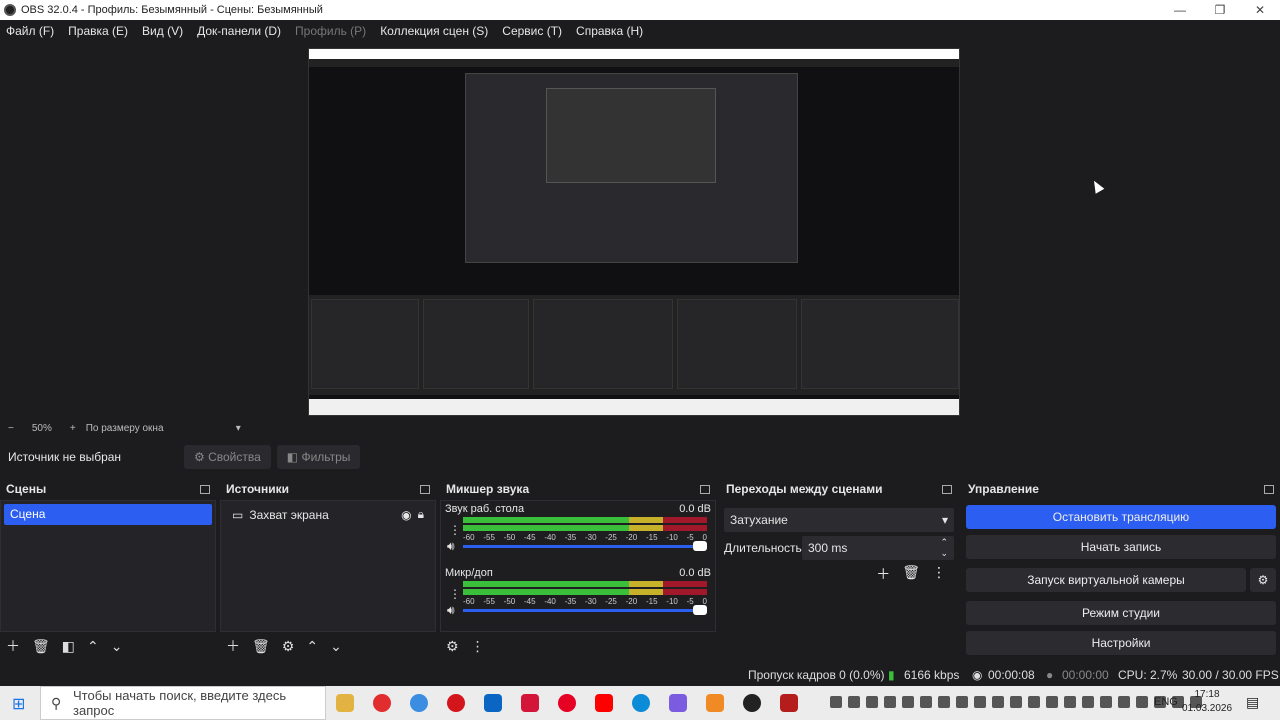 The width and height of the screenshot is (1280, 720). Describe the element at coordinates (1180, 10) in the screenshot. I see `minimize-button: —` at that location.